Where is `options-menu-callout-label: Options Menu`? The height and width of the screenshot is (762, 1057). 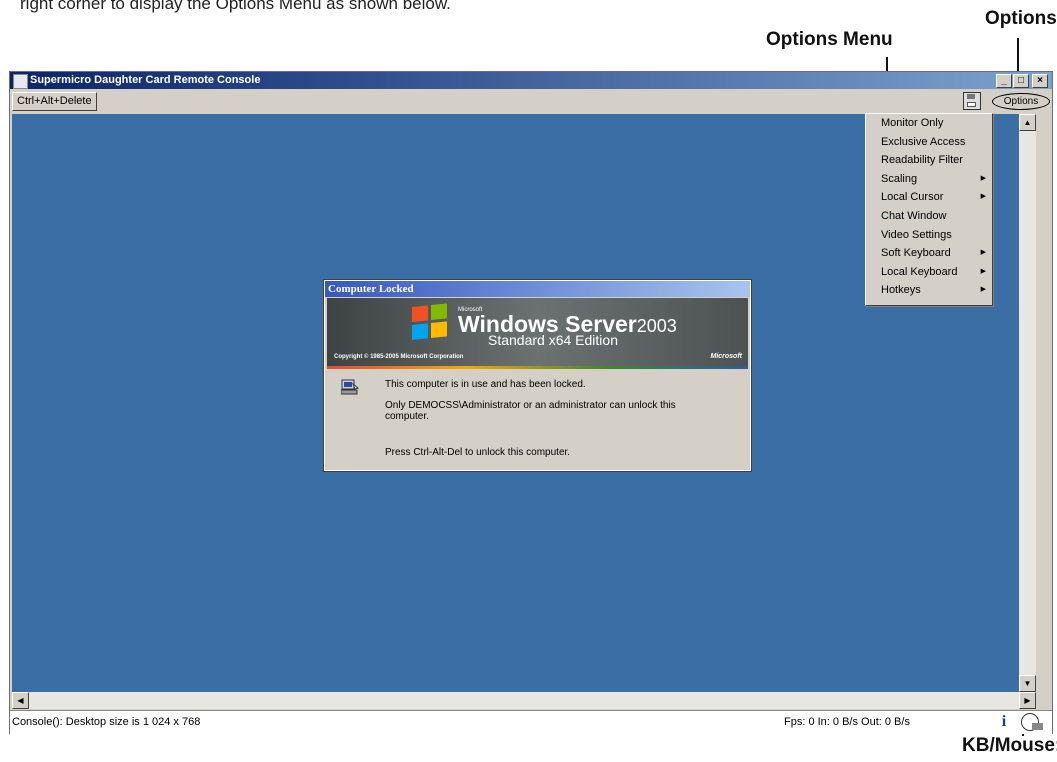
options-menu-callout-label: Options Menu is located at coordinates (829, 39).